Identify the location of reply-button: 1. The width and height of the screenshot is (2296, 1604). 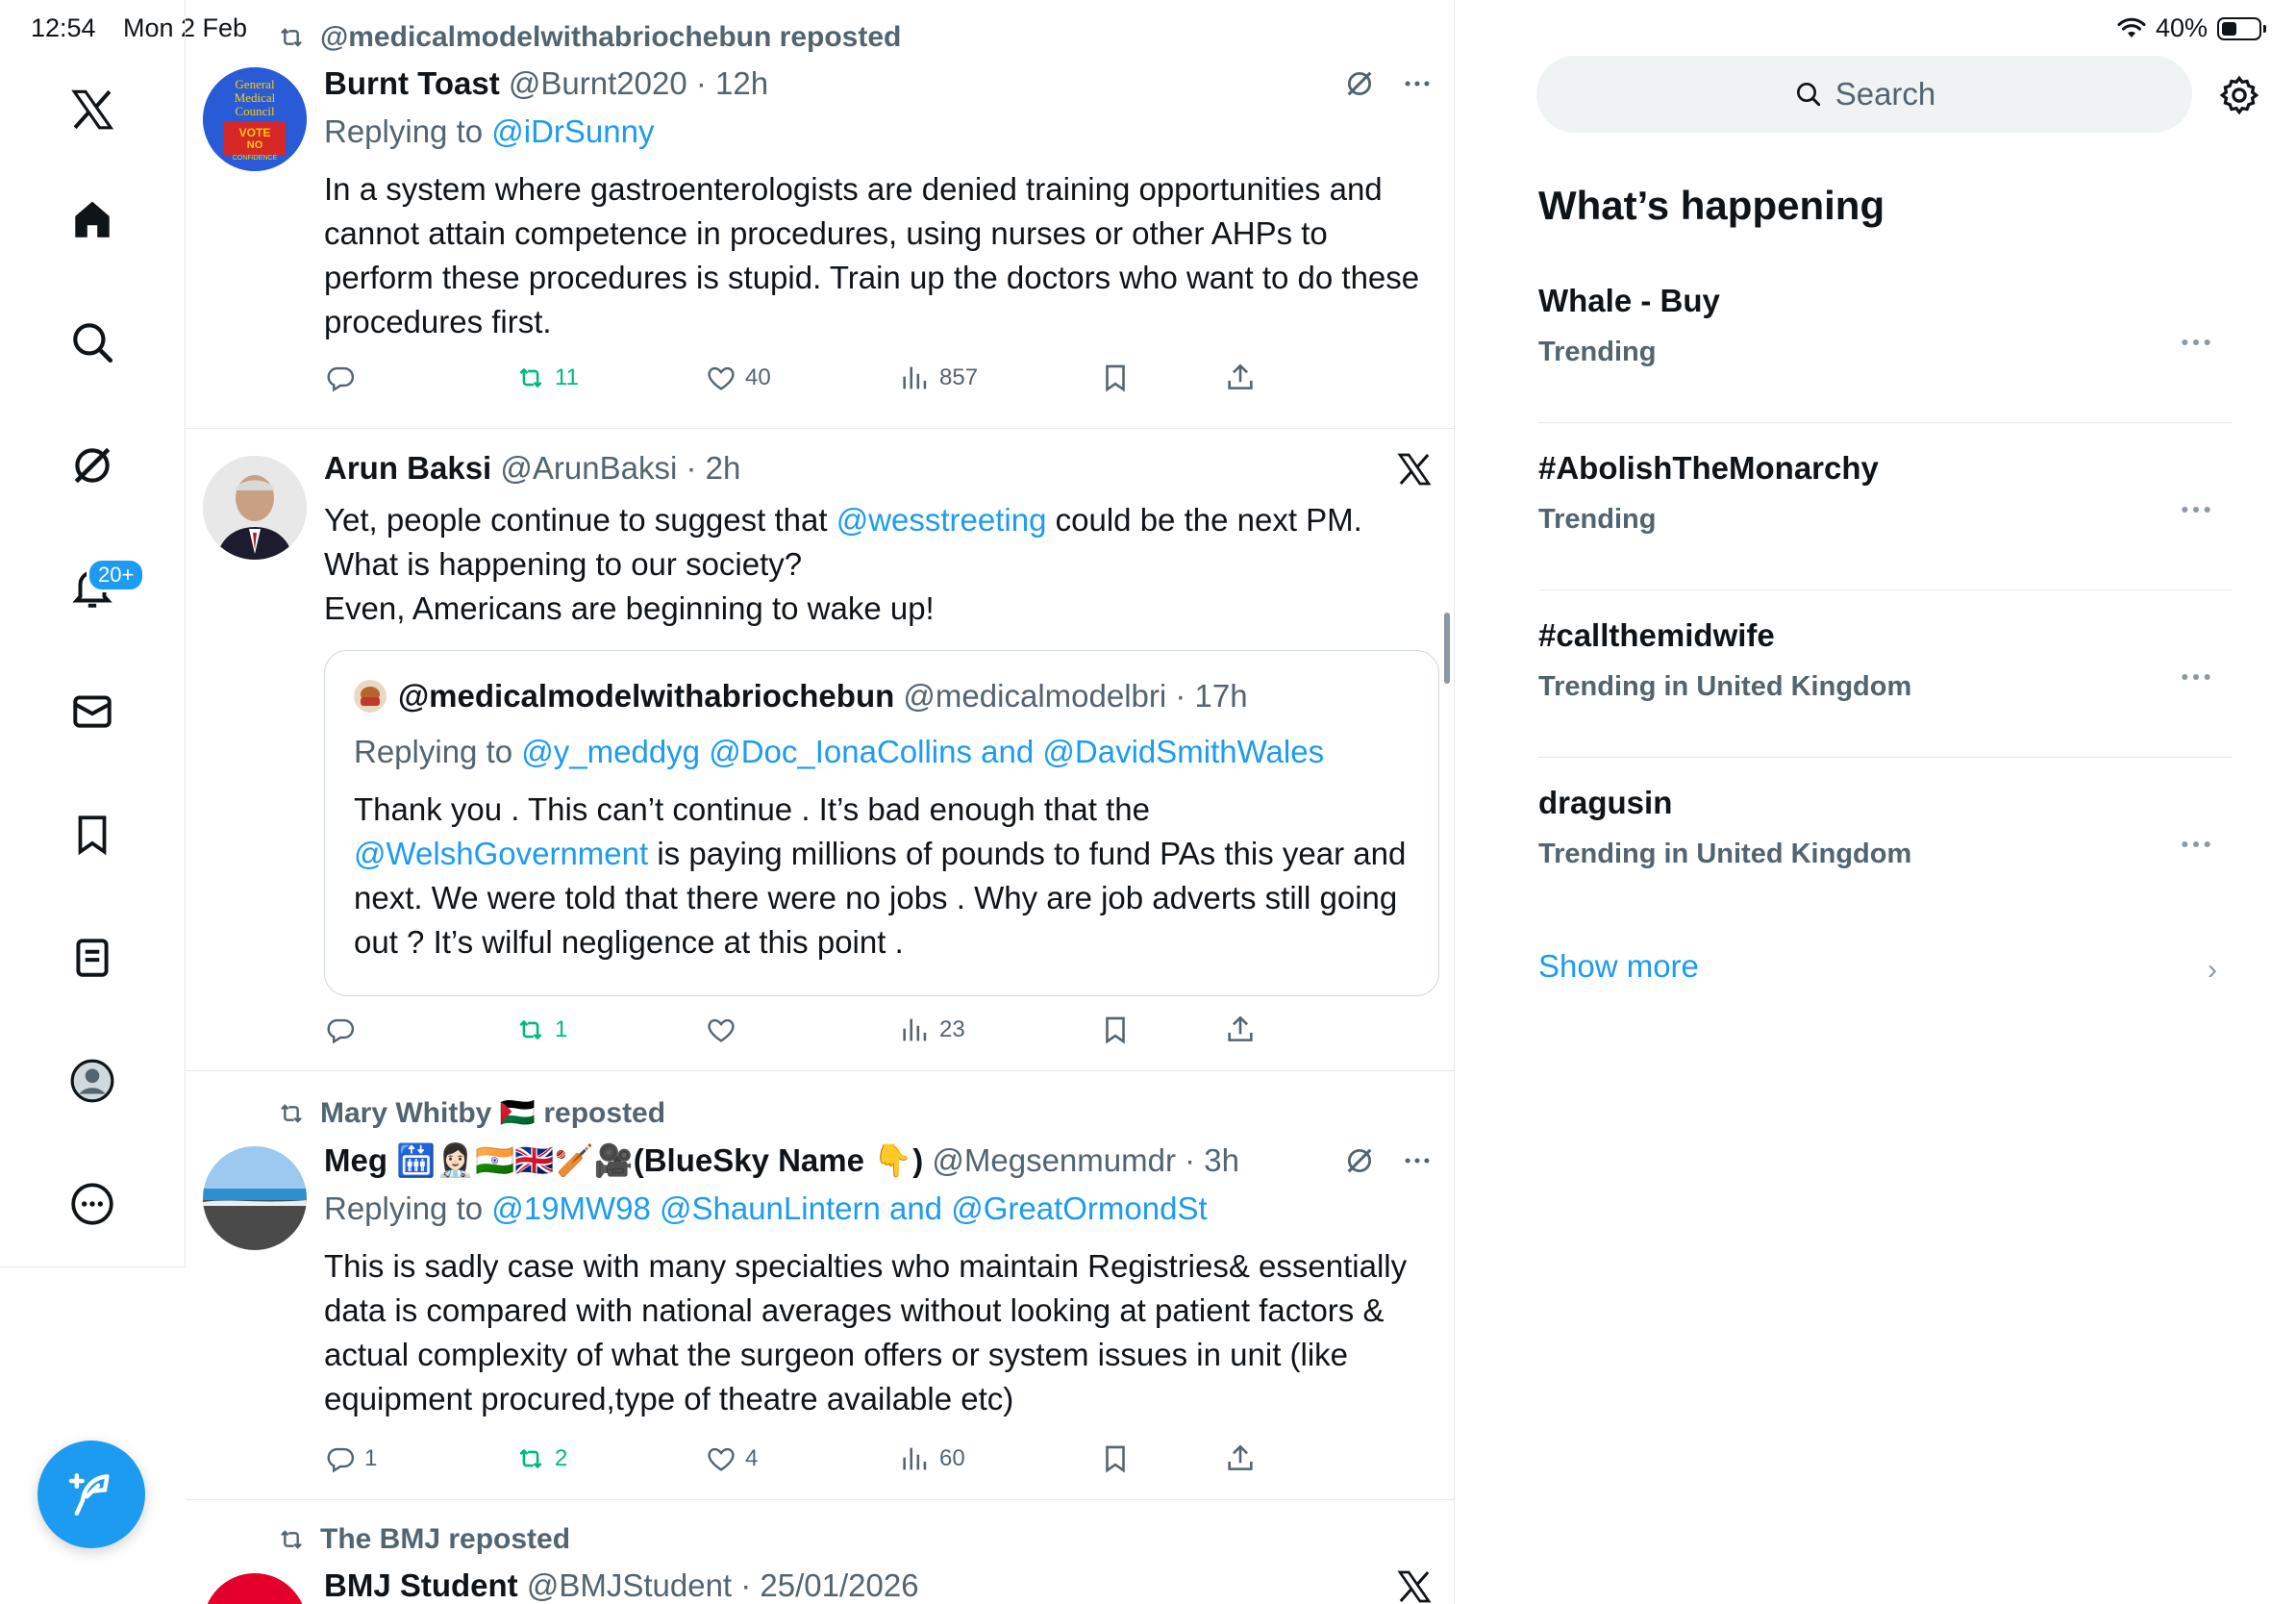
(350, 1458).